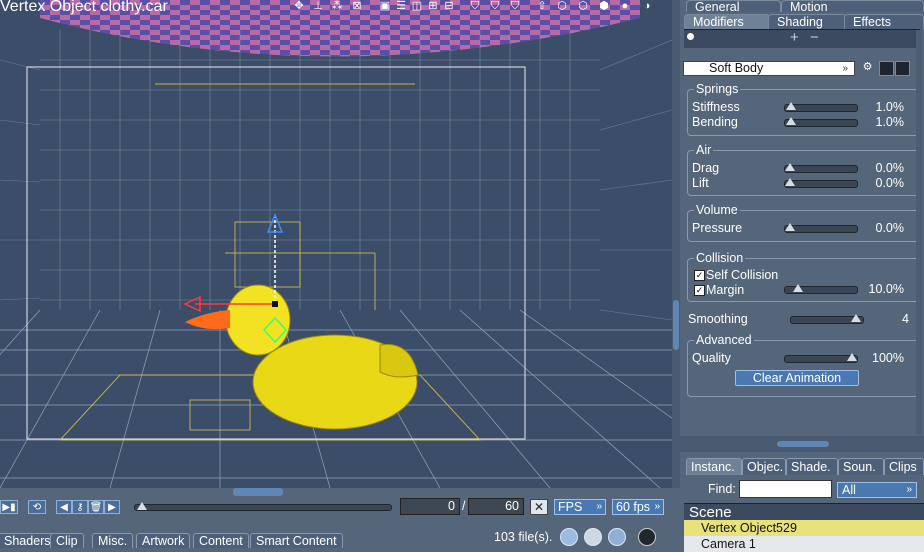  What do you see at coordinates (449, 6) in the screenshot?
I see `layout-triple-icon: ⊟` at bounding box center [449, 6].